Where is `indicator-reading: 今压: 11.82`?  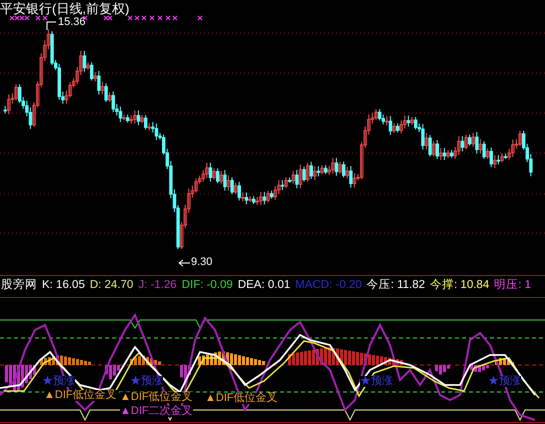 indicator-reading: 今压: 11.82 is located at coordinates (396, 286).